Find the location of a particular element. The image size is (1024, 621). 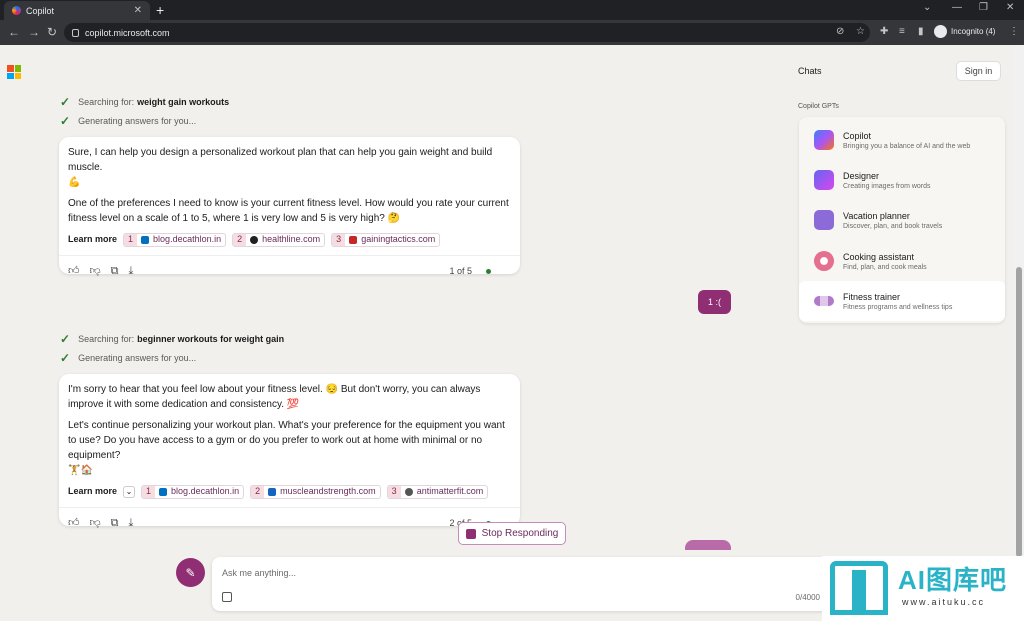

char-count: 0/4000 is located at coordinates (807, 597).